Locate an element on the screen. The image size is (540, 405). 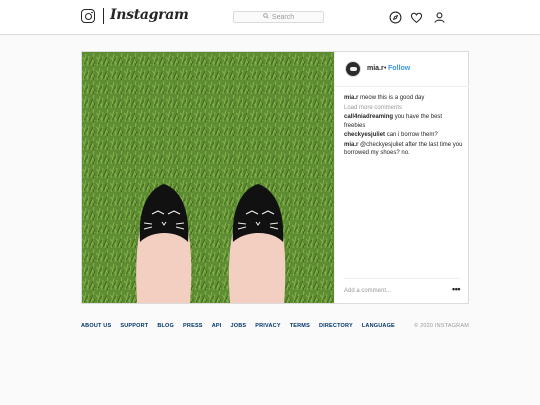
add-comment-field: Add a comment... ••• is located at coordinates (402, 290).